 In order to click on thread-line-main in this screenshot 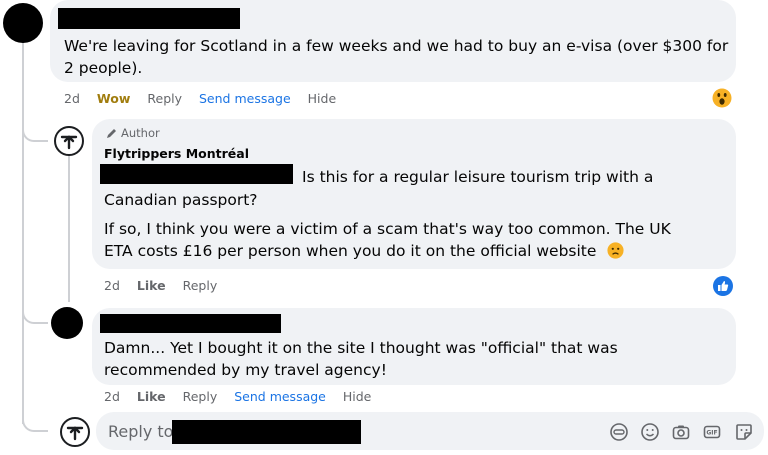, I will do `click(23, 233)`.